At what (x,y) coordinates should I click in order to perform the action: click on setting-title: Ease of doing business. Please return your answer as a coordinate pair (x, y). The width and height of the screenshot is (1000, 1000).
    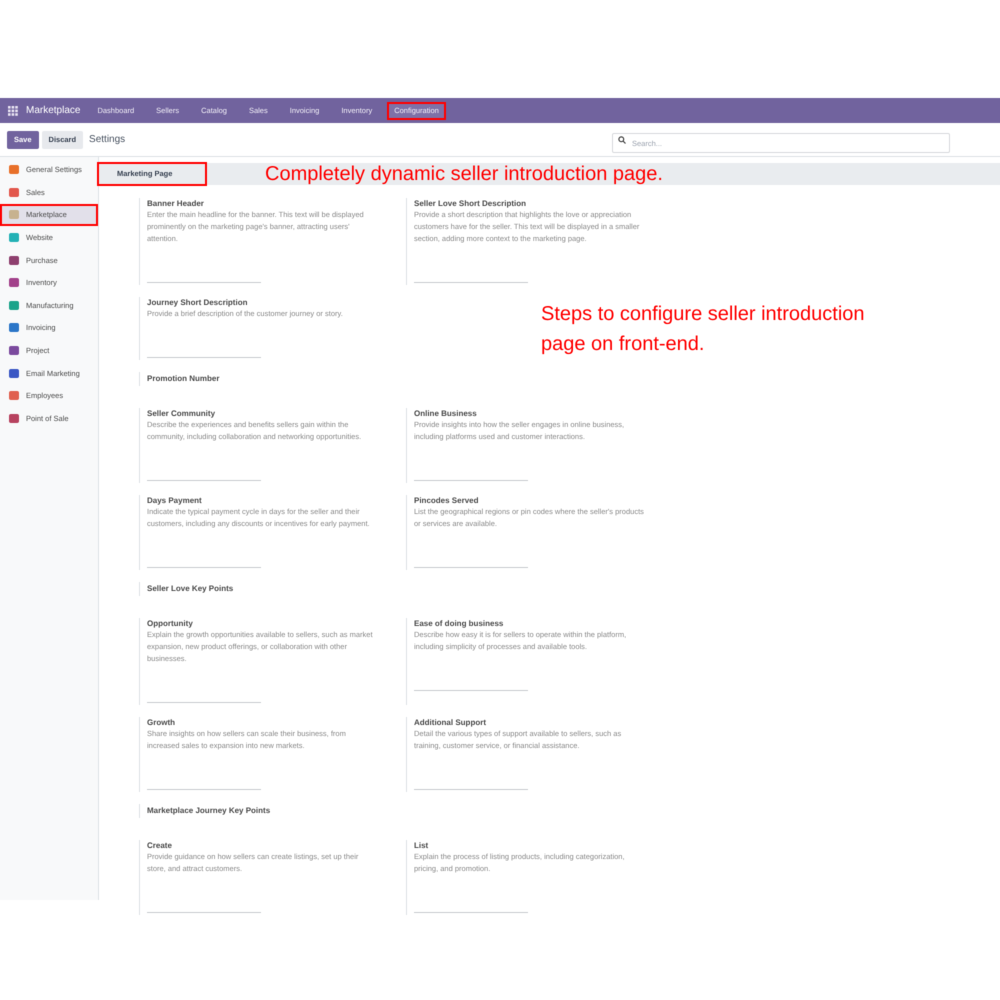
    Looking at the image, I should click on (459, 623).